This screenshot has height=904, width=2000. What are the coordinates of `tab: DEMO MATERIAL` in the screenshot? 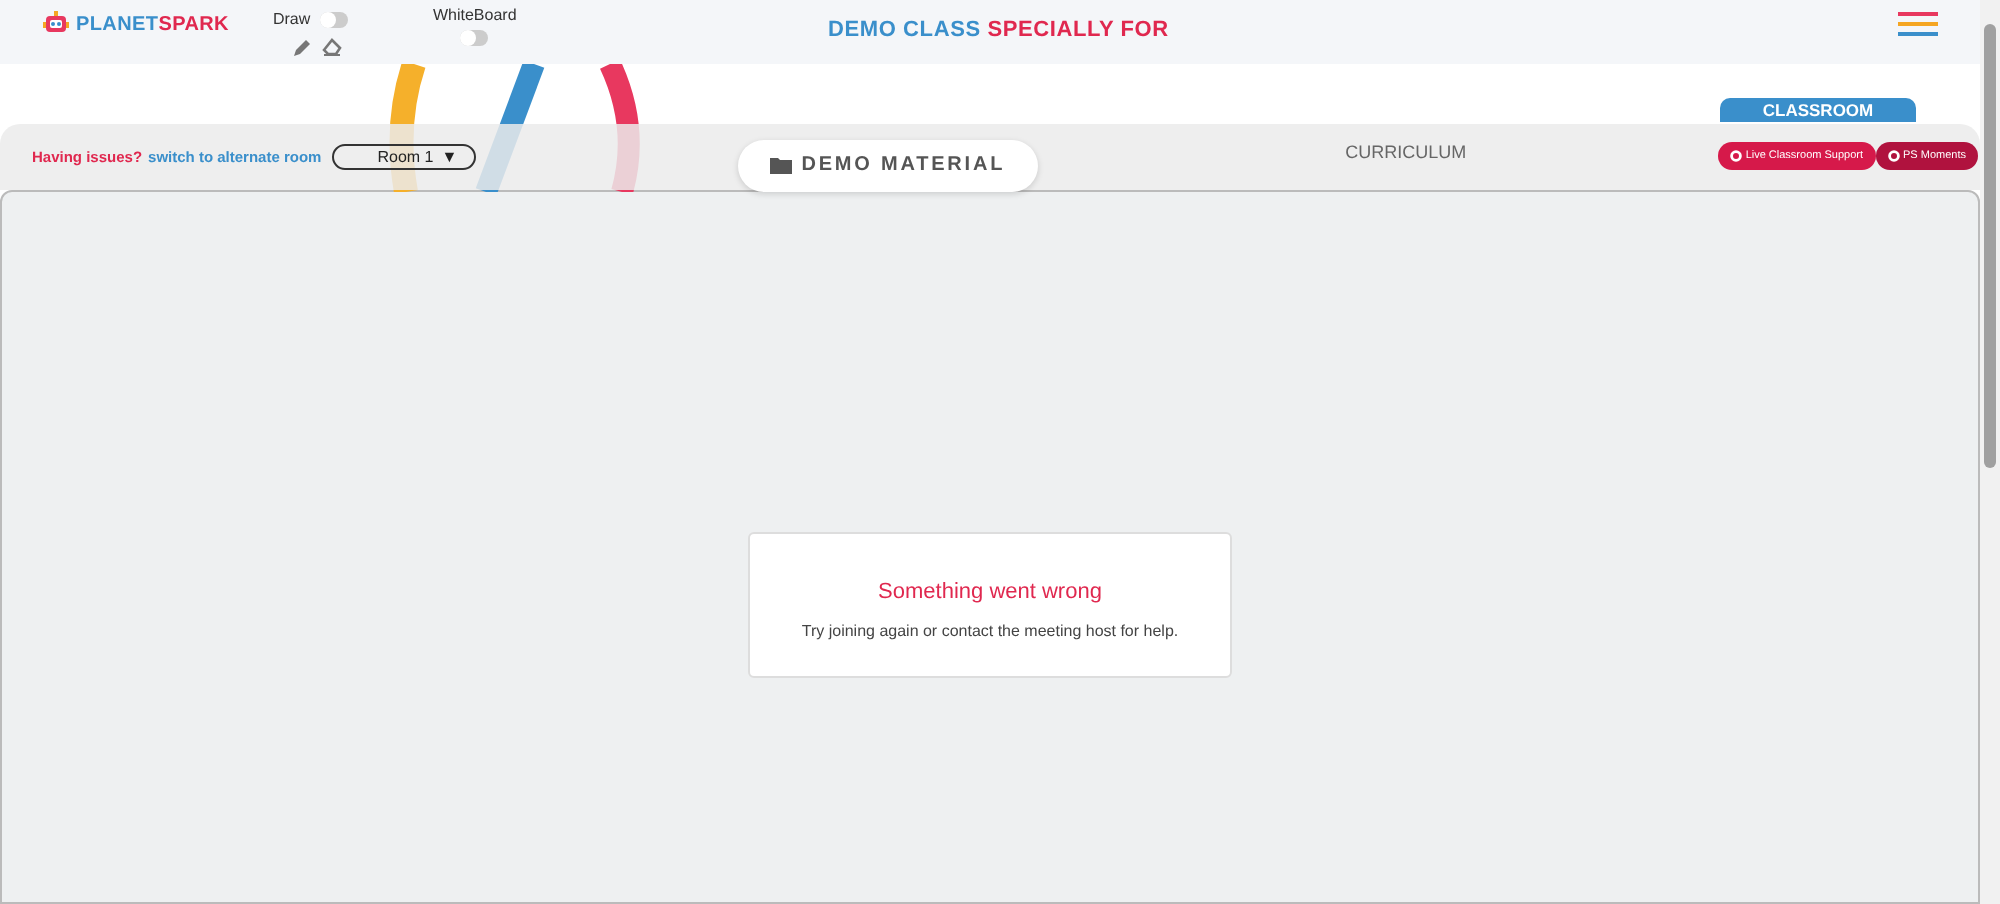 It's located at (887, 165).